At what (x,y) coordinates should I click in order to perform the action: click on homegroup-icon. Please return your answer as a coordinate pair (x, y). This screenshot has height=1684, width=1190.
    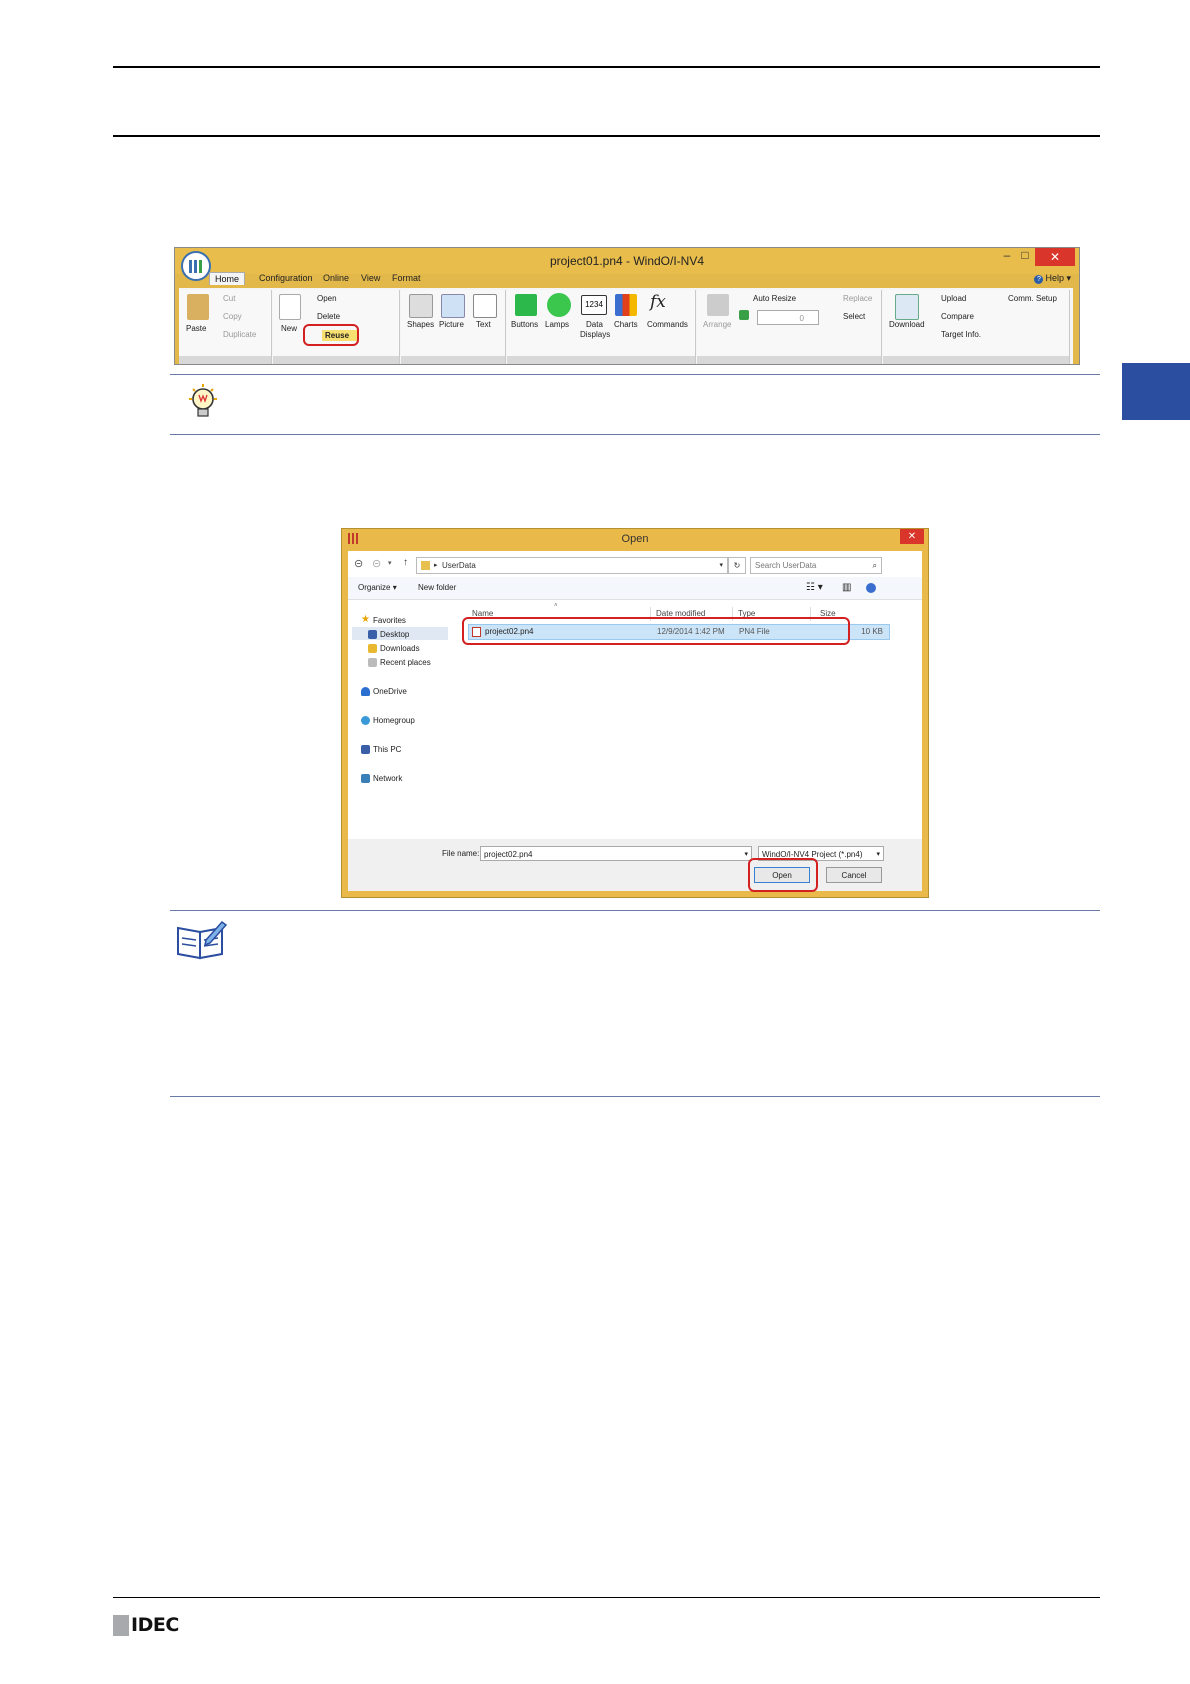
    Looking at the image, I should click on (365, 720).